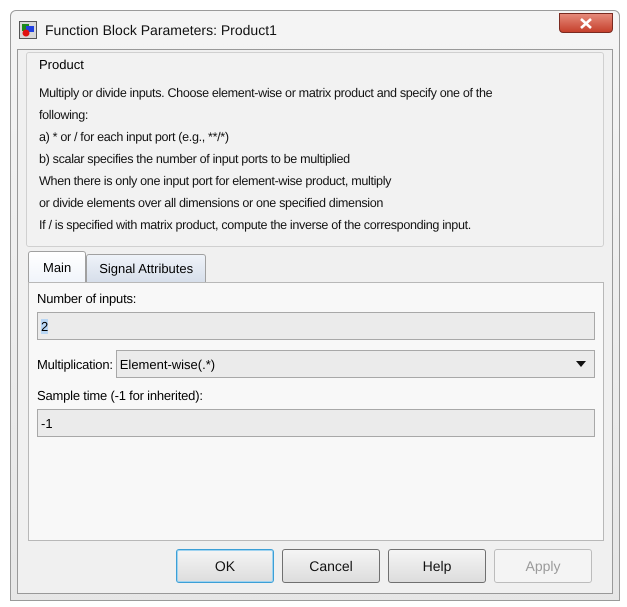 Image resolution: width=627 pixels, height=607 pixels. What do you see at coordinates (255, 225) in the screenshot?
I see `description-text: If / is specified with matrix product, compute the inverse of the corresponding input.` at bounding box center [255, 225].